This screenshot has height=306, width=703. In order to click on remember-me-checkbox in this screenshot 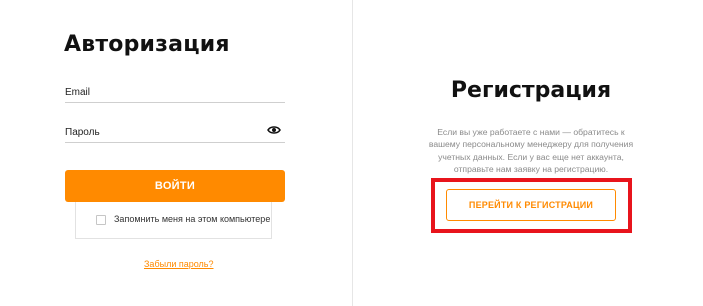, I will do `click(101, 220)`.